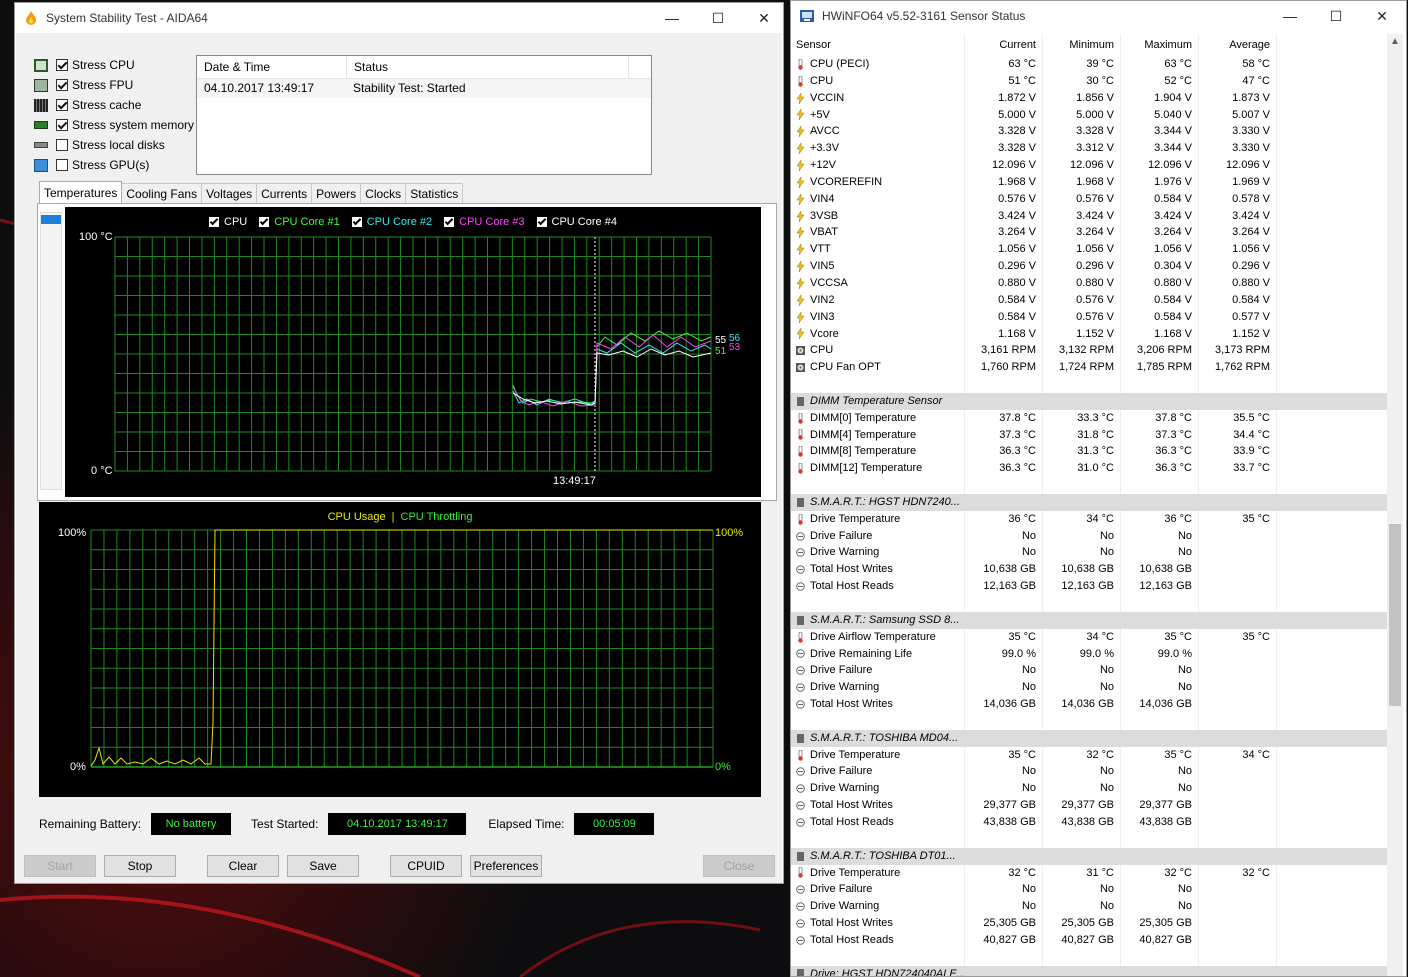 This screenshot has width=1408, height=977. What do you see at coordinates (1089, 873) in the screenshot?
I see `table-row: Drive Temperature 32 °C 31 °C 32 °C 32 °C` at bounding box center [1089, 873].